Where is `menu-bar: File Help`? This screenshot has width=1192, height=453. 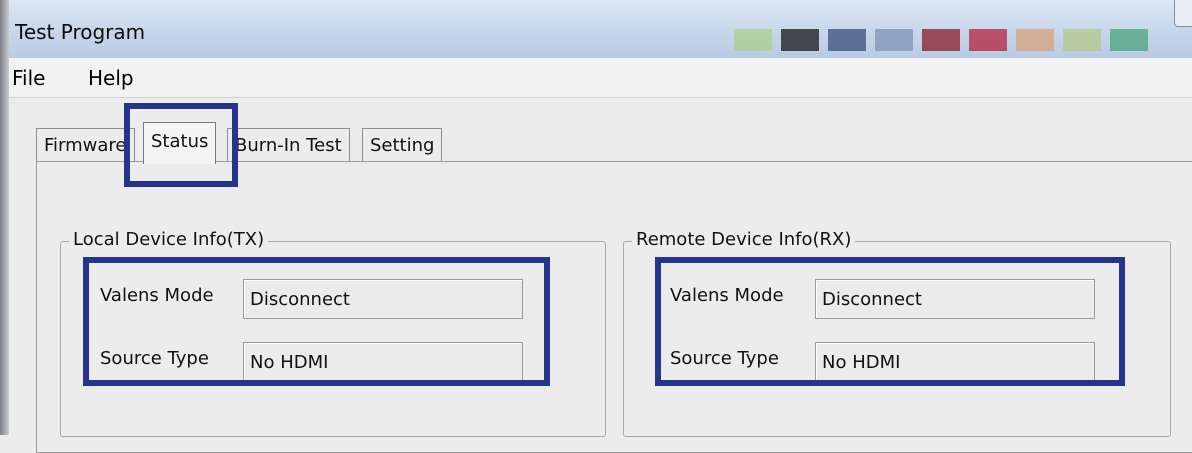 menu-bar: File Help is located at coordinates (600, 78).